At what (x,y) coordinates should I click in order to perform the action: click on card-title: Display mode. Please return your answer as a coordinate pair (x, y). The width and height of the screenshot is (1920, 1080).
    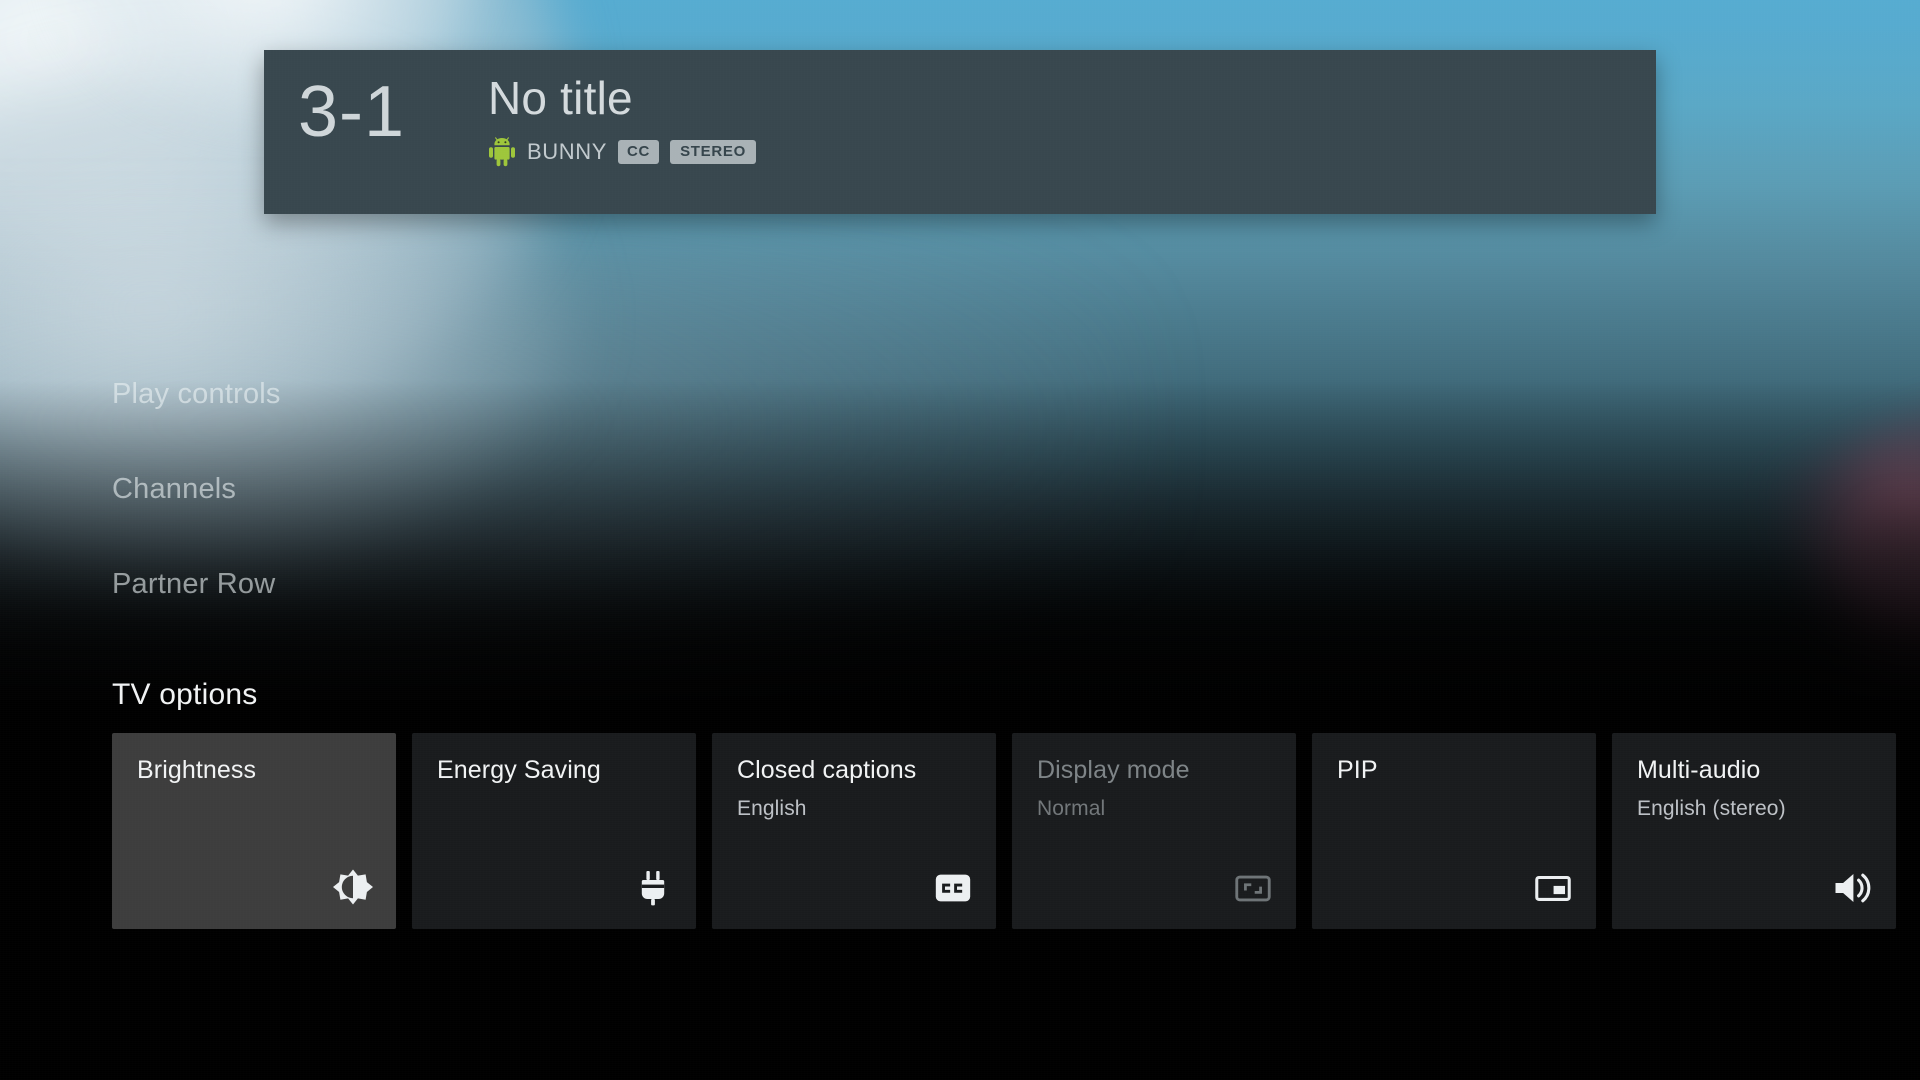
    Looking at the image, I should click on (1113, 770).